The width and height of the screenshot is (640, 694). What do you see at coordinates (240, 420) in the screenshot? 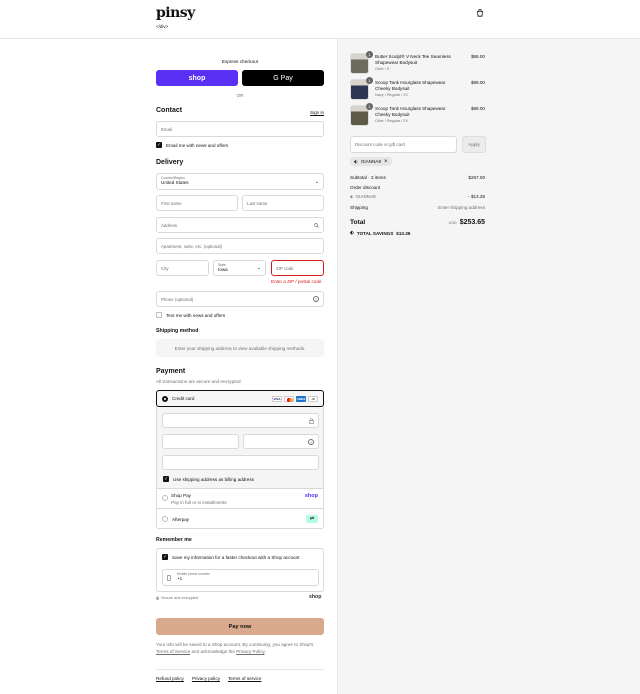
I see `card-number-field` at bounding box center [240, 420].